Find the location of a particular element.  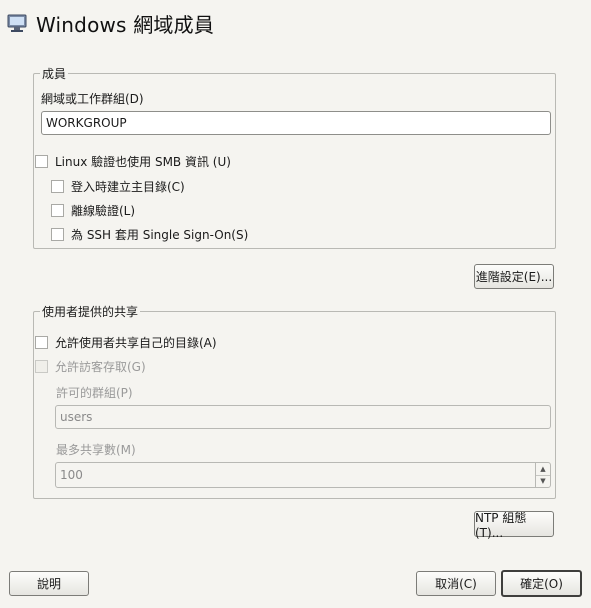

allow-guest-checkbox is located at coordinates (41, 366).